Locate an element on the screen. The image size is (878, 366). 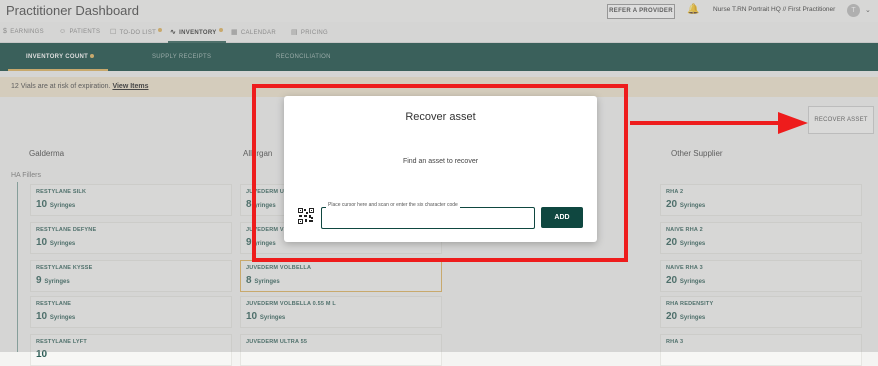
annotation-arrow-icon is located at coordinates (719, 123).